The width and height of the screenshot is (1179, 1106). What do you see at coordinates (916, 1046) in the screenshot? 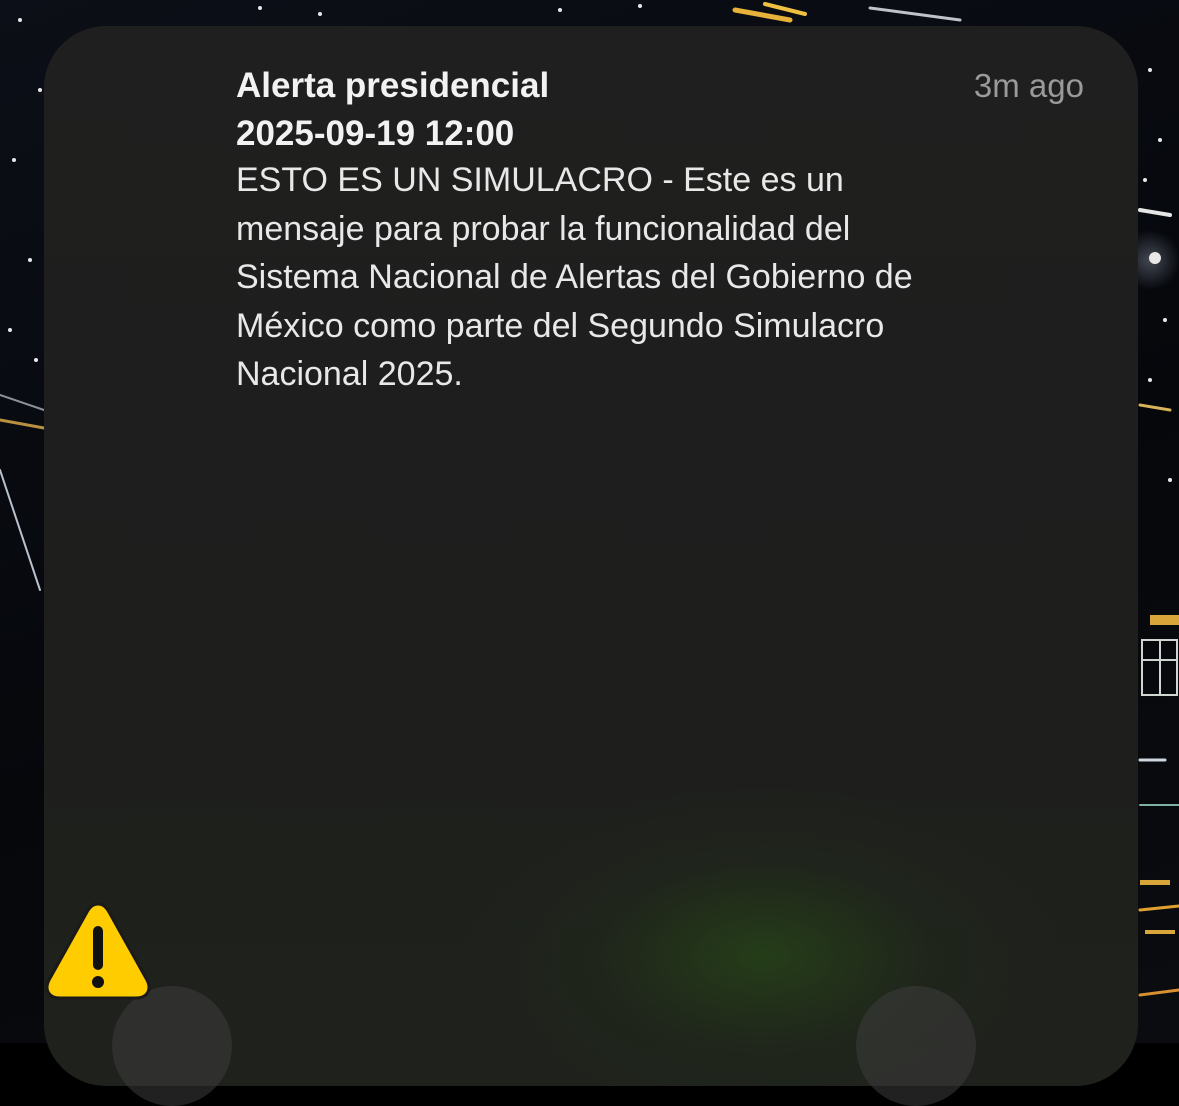
I see `lockscreen-camera-button` at bounding box center [916, 1046].